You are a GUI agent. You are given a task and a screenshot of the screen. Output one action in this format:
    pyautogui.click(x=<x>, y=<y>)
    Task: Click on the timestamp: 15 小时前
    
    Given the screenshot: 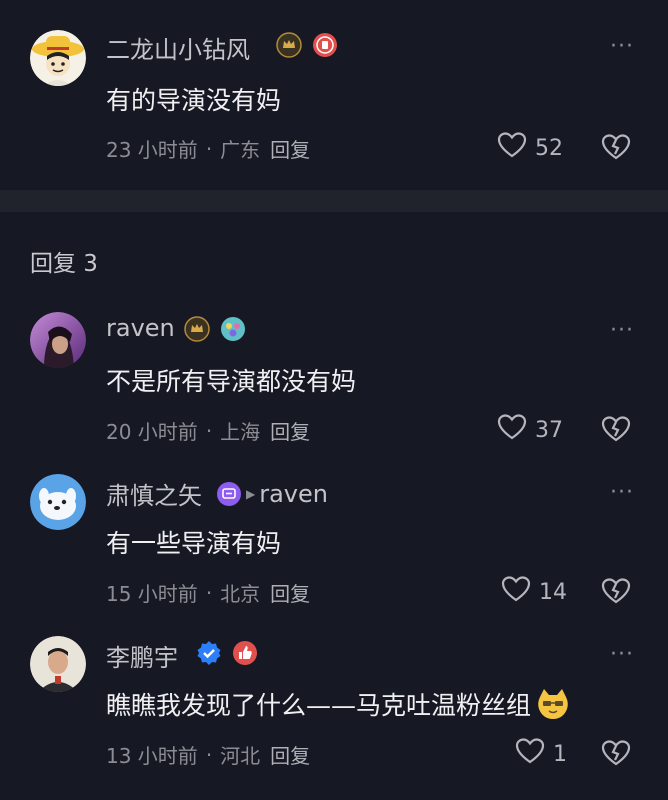 What is the action you would take?
    pyautogui.click(x=152, y=594)
    